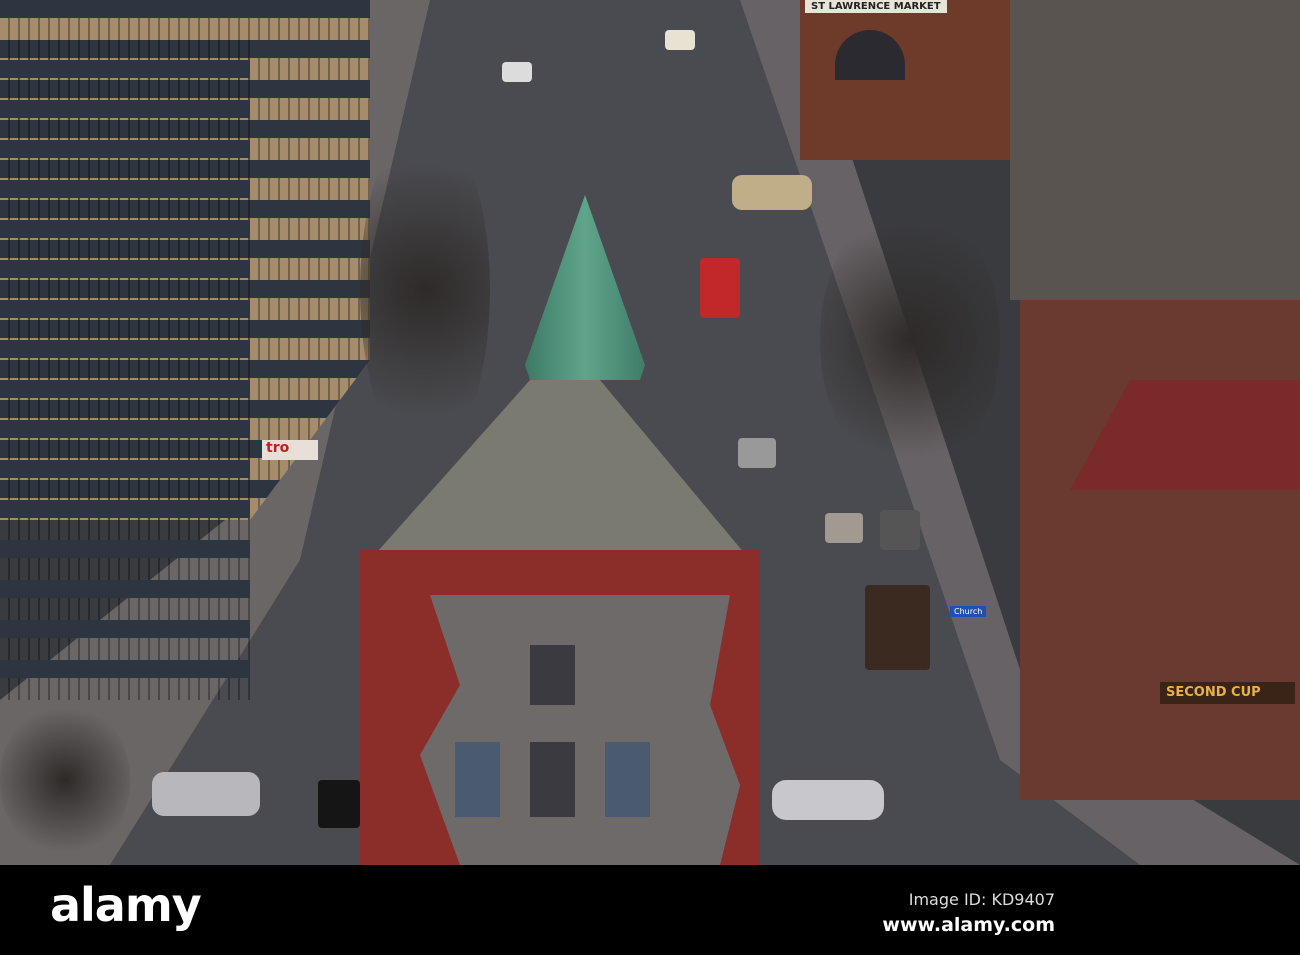 This screenshot has height=955, width=1300. I want to click on right-building-roofs, so click(1155, 150).